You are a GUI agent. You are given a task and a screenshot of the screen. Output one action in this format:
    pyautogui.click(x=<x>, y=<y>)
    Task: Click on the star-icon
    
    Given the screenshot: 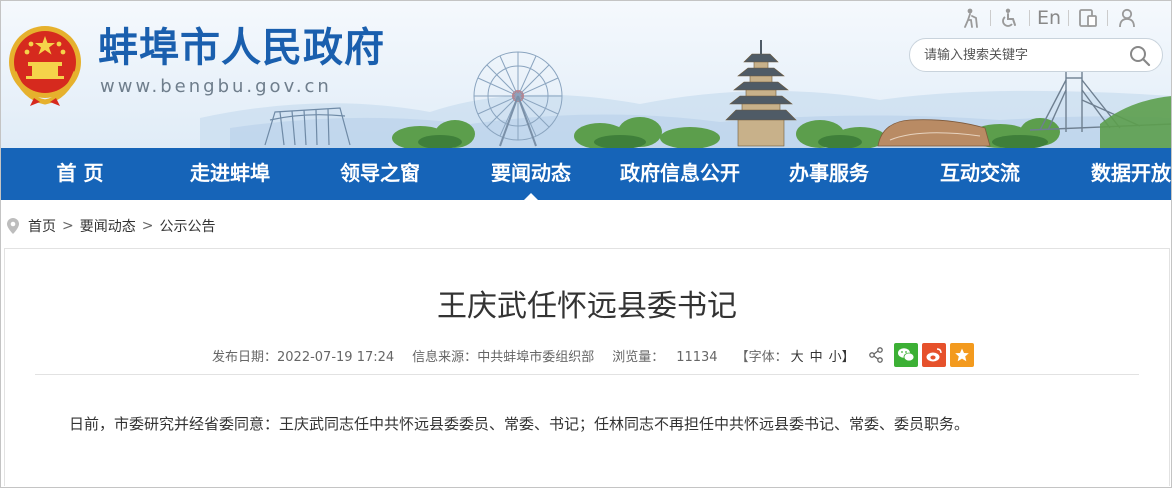 What is the action you would take?
    pyautogui.click(x=961, y=355)
    